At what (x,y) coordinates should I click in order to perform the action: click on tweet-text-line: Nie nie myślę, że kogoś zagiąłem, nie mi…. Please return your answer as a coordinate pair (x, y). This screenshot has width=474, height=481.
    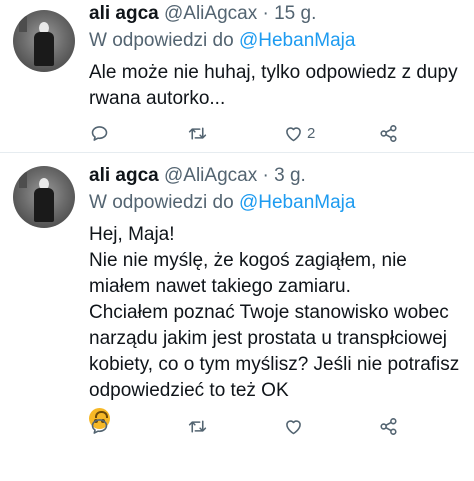
    Looking at the image, I should click on (248, 273).